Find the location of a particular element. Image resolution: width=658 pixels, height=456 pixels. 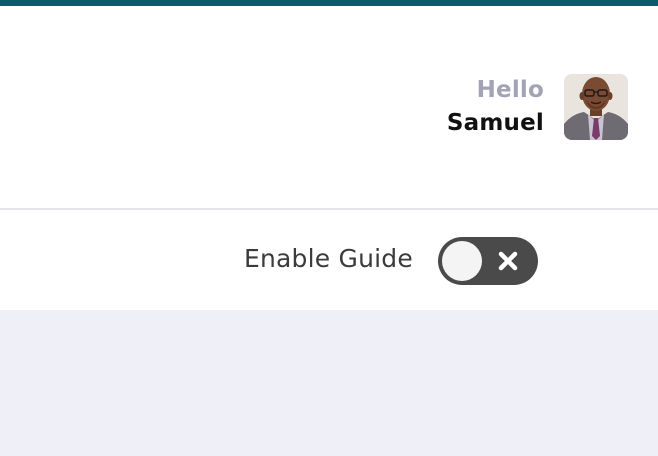

enable-guide-toggle is located at coordinates (488, 261).